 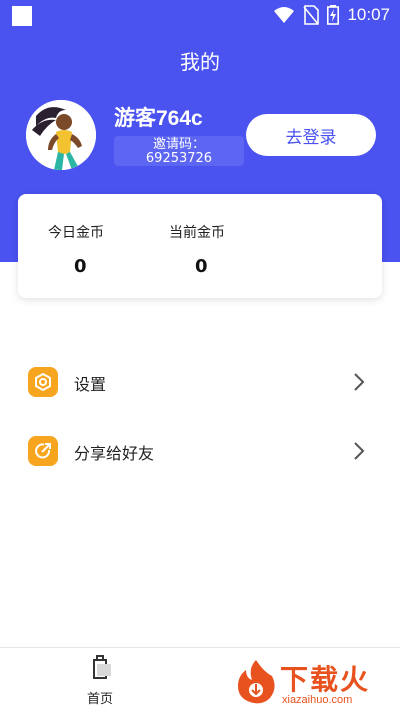 What do you see at coordinates (311, 135) in the screenshot?
I see `login-button: 去登录` at bounding box center [311, 135].